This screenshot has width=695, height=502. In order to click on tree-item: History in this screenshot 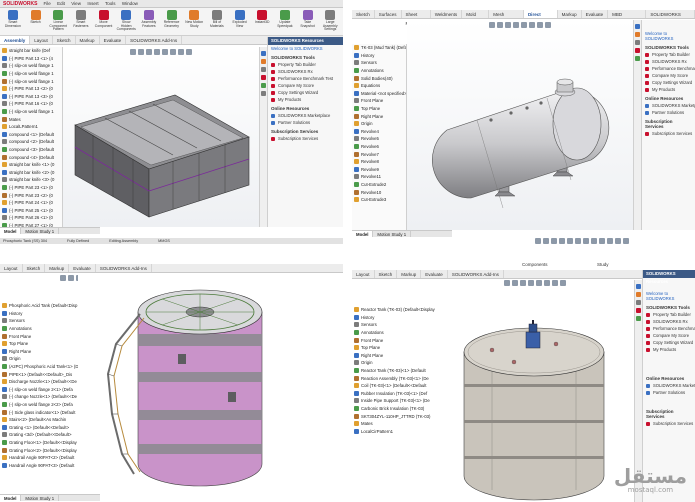, I will do `click(39, 314)`.